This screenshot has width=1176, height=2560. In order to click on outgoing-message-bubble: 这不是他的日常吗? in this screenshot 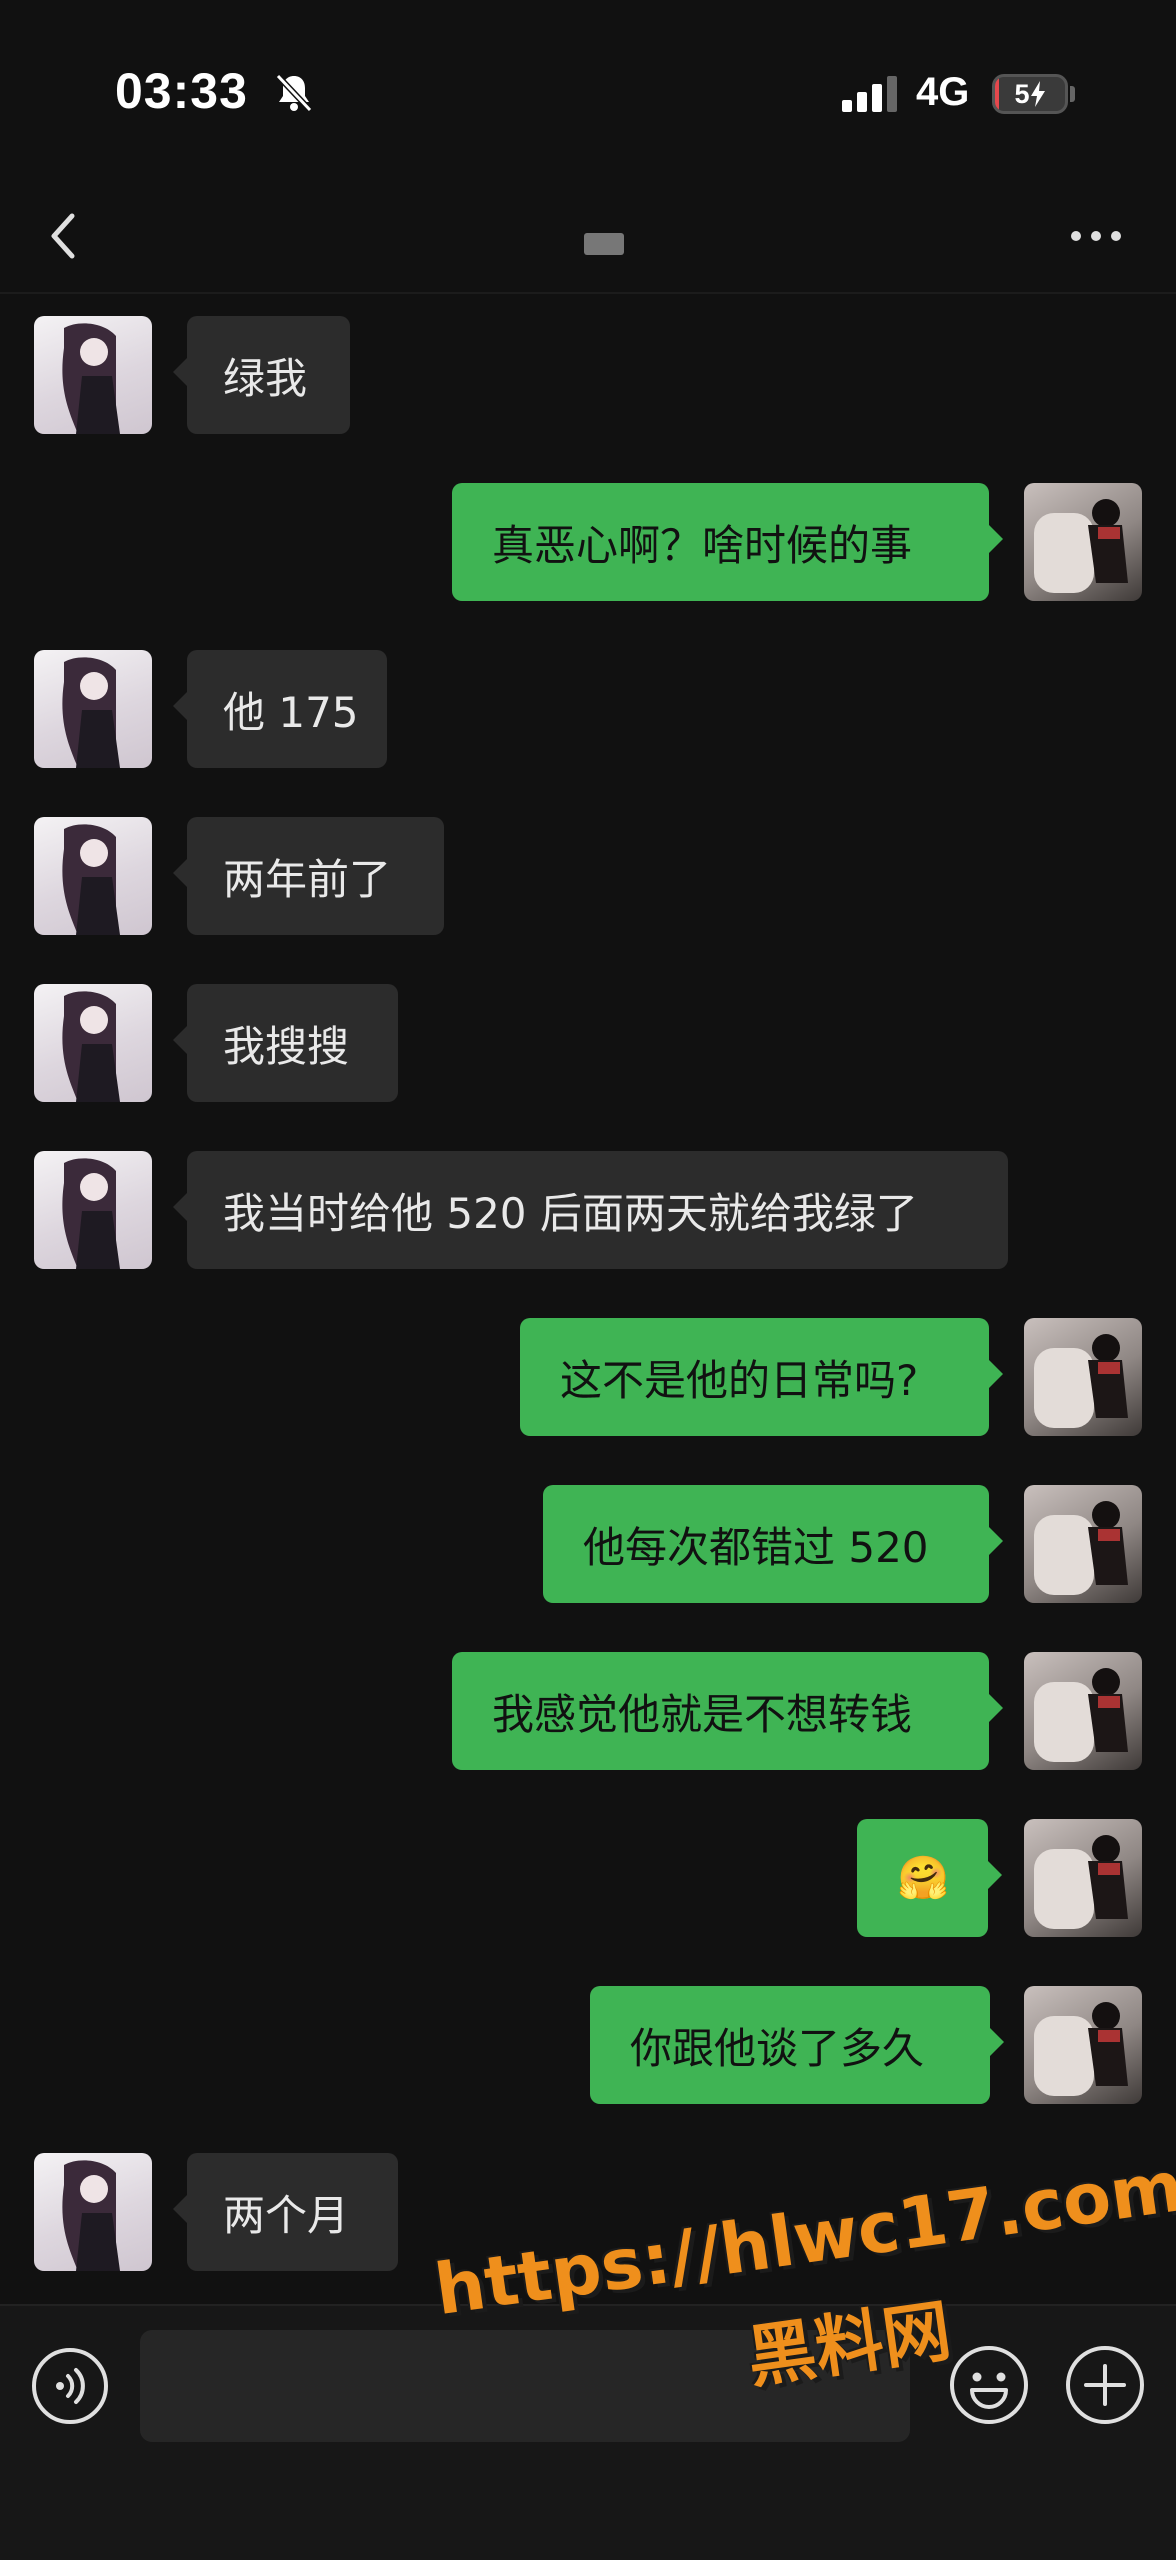, I will do `click(761, 1377)`.